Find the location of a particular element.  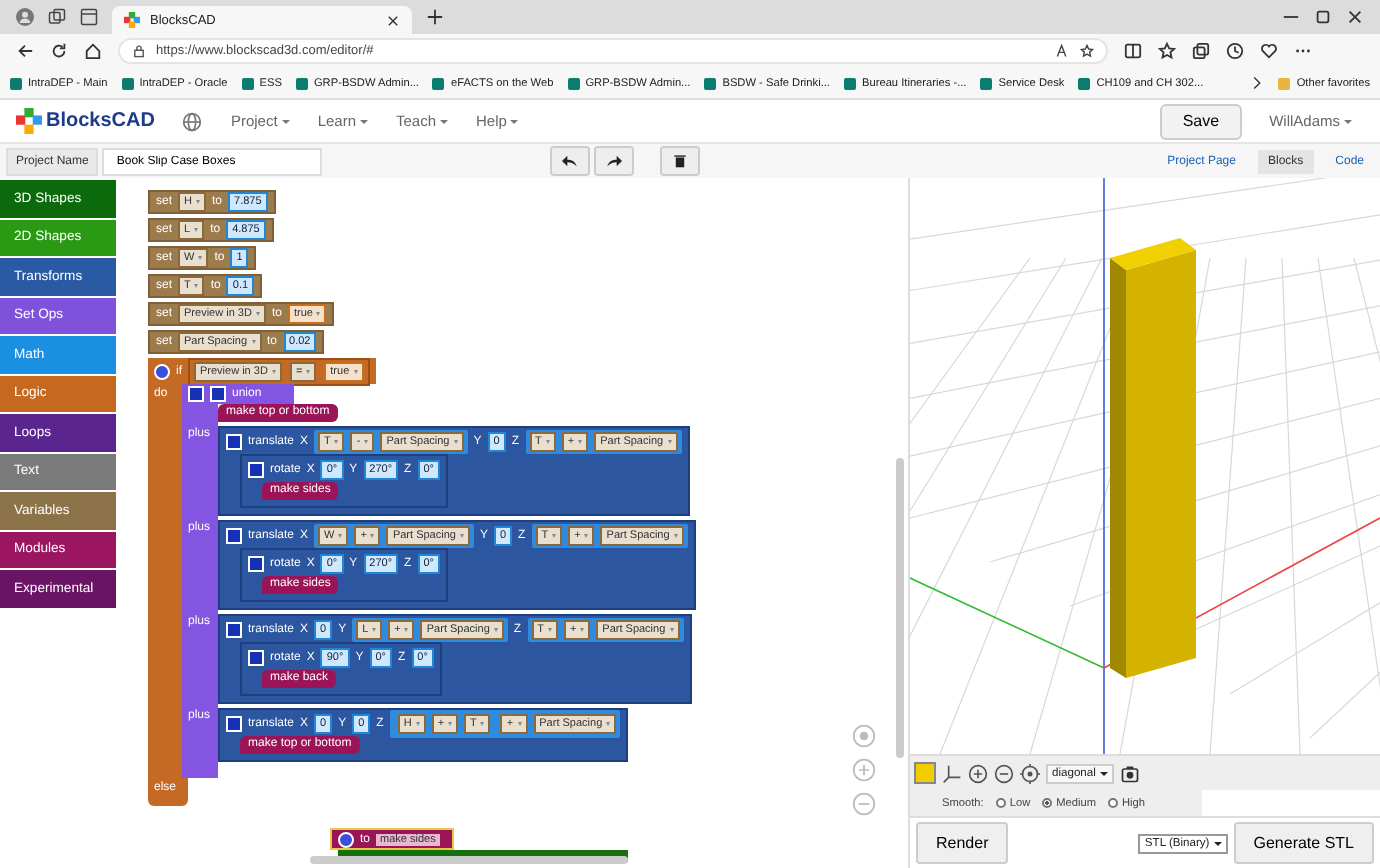

globe-icon is located at coordinates (192, 121).